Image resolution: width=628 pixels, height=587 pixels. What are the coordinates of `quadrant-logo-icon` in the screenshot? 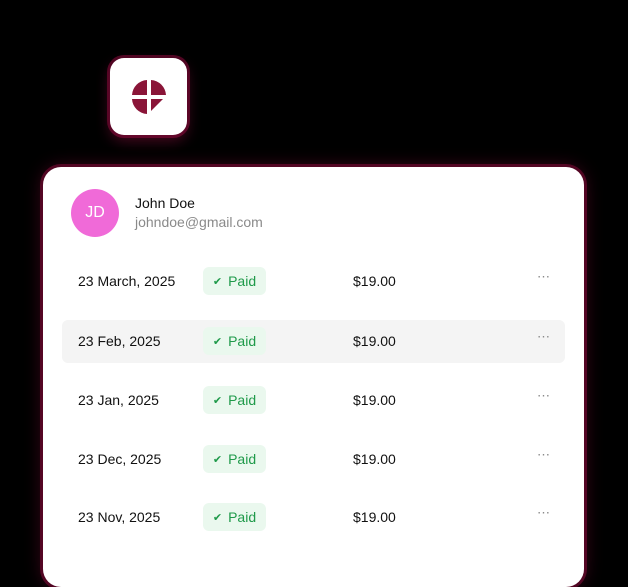 It's located at (148, 96).